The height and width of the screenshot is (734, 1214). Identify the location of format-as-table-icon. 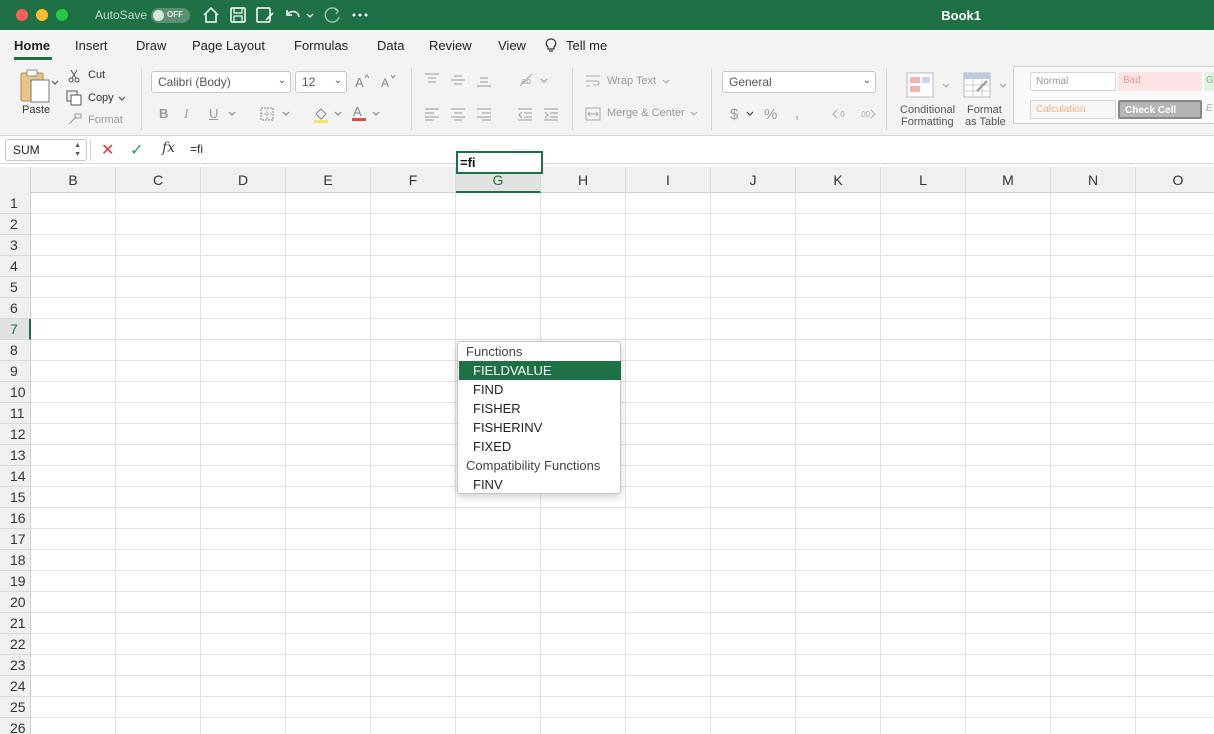
(979, 86).